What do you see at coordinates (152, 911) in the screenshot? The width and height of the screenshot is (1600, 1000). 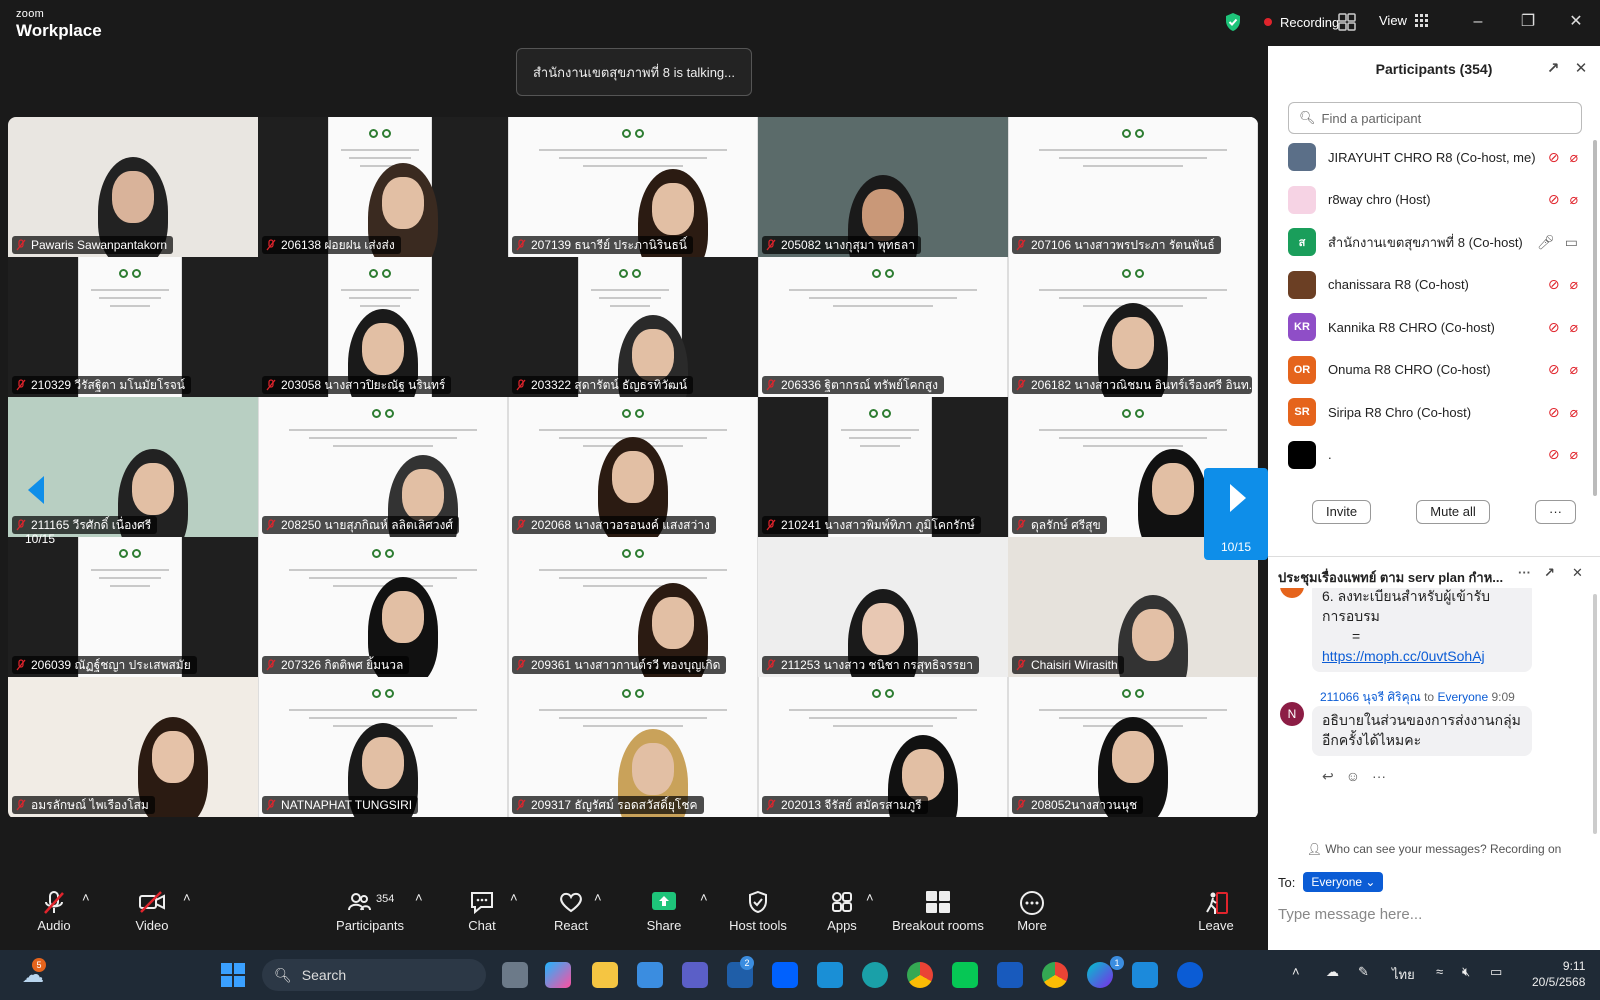 I see `video-button: Video` at bounding box center [152, 911].